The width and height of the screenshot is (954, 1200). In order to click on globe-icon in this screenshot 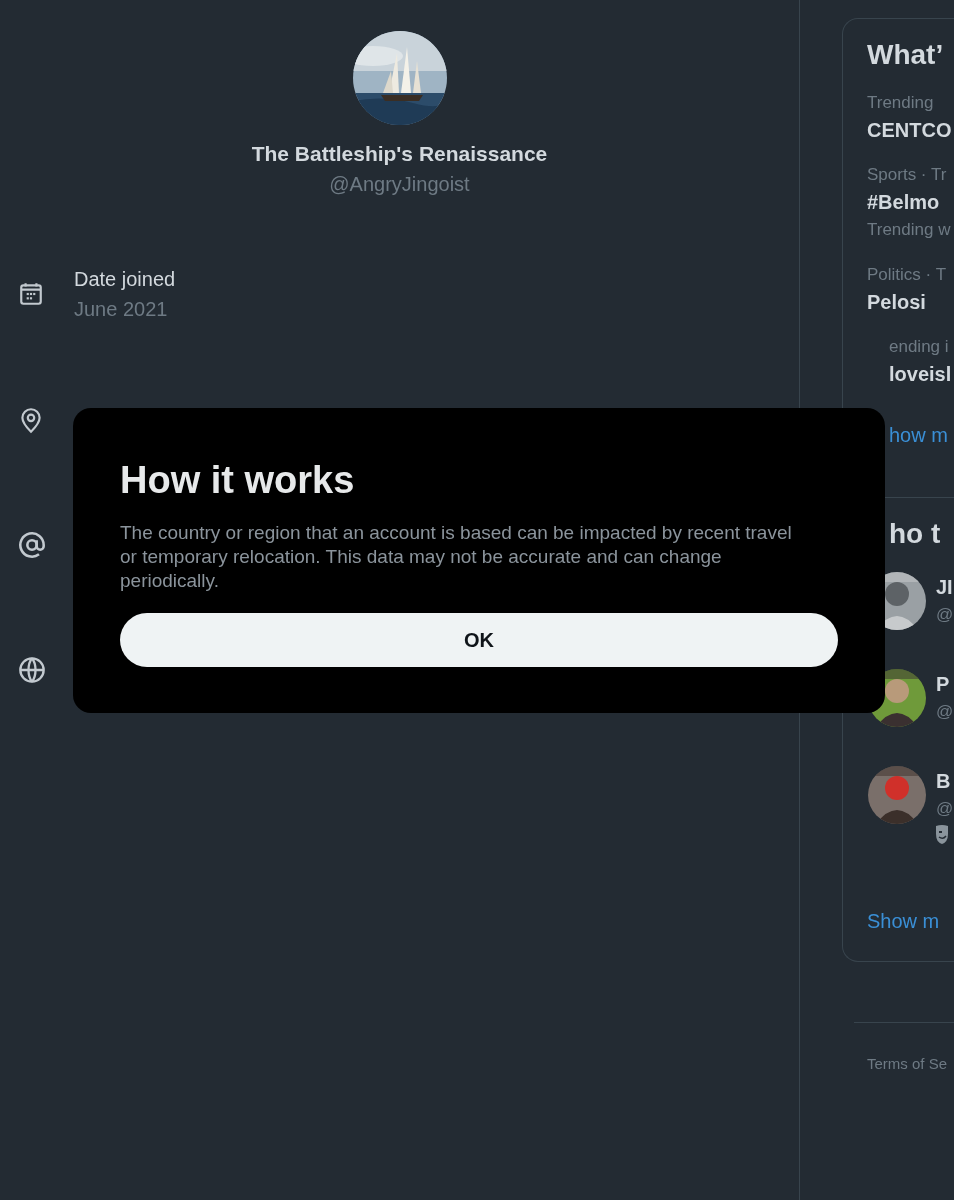, I will do `click(32, 670)`.